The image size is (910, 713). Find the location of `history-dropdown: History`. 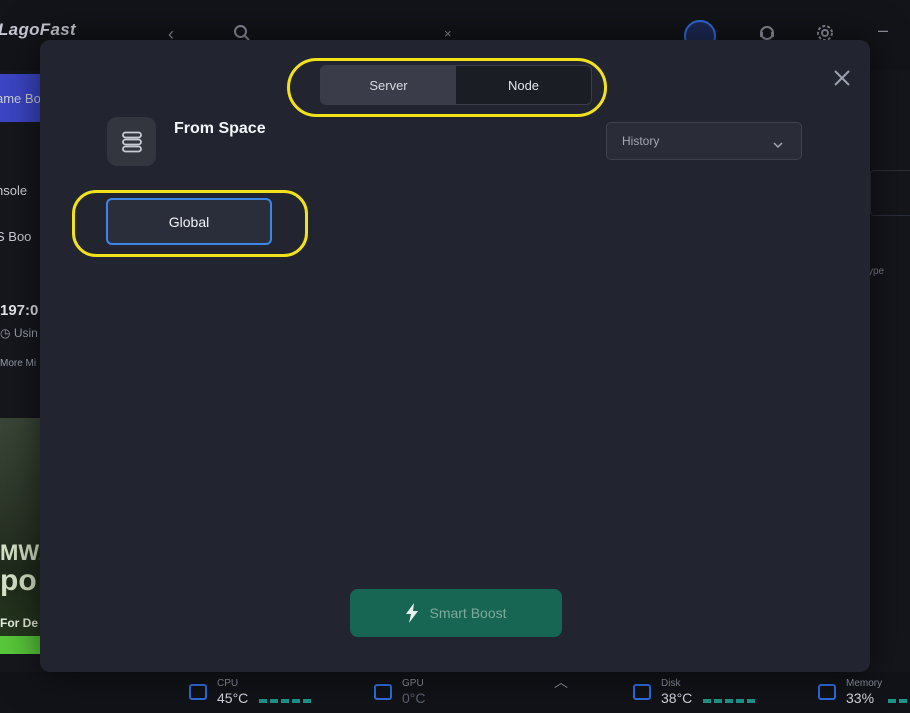

history-dropdown: History is located at coordinates (704, 141).